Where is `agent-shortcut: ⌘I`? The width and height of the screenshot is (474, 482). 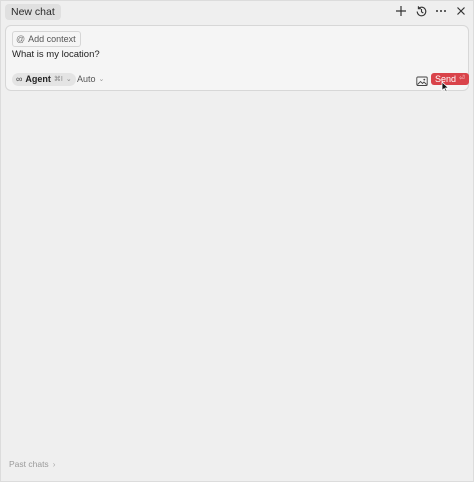
agent-shortcut: ⌘I is located at coordinates (58, 79).